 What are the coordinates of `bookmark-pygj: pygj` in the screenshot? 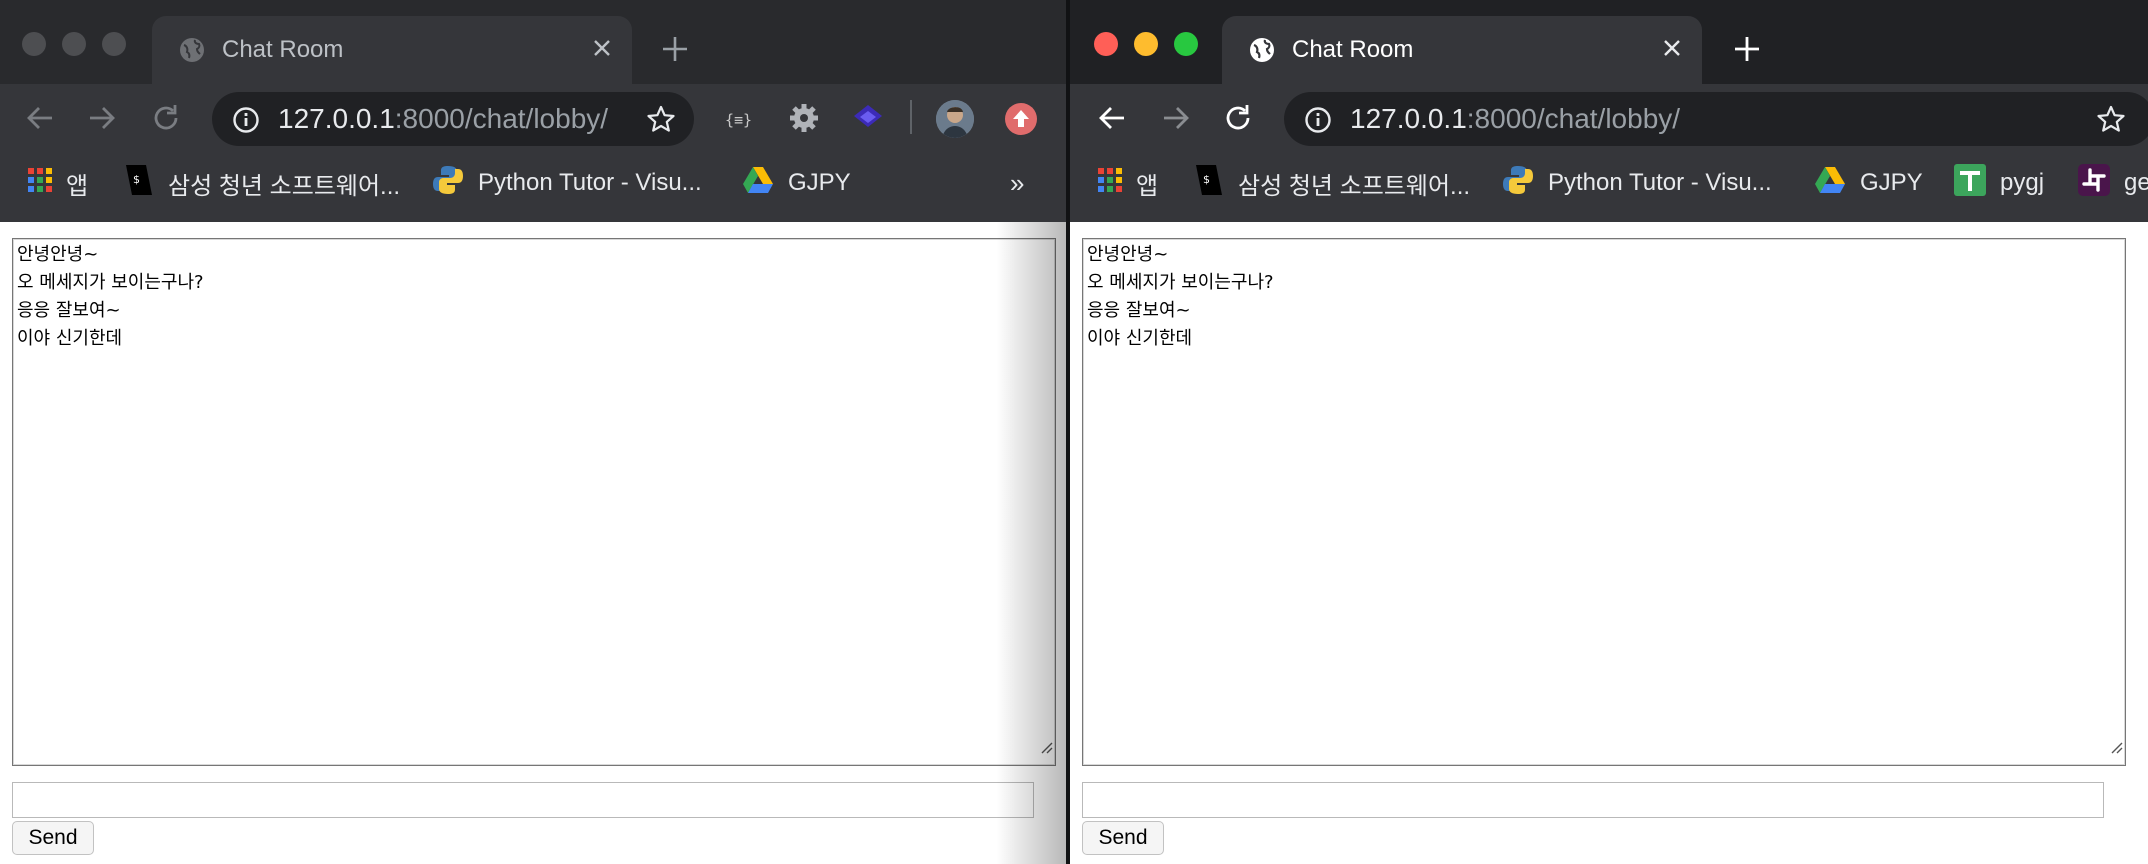 It's located at (1999, 183).